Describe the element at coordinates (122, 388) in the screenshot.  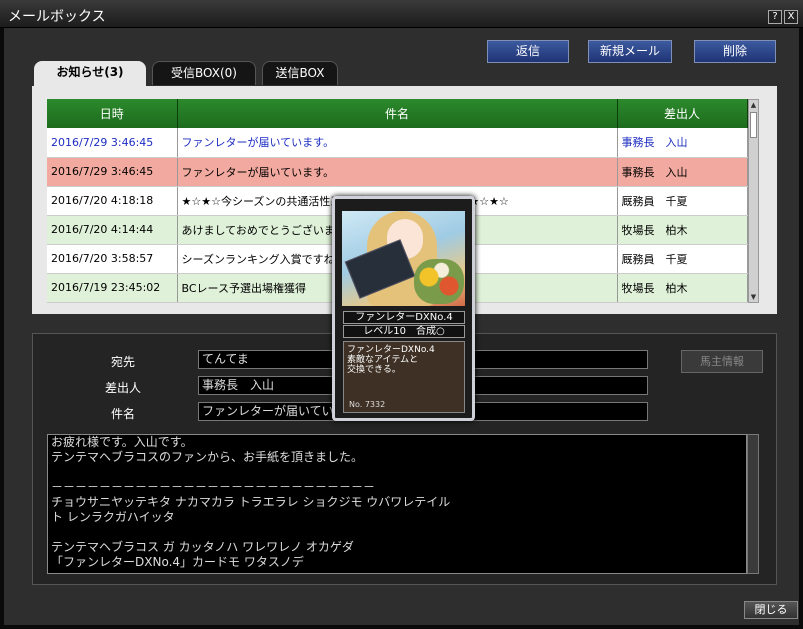
I see `from-label: 差出人` at that location.